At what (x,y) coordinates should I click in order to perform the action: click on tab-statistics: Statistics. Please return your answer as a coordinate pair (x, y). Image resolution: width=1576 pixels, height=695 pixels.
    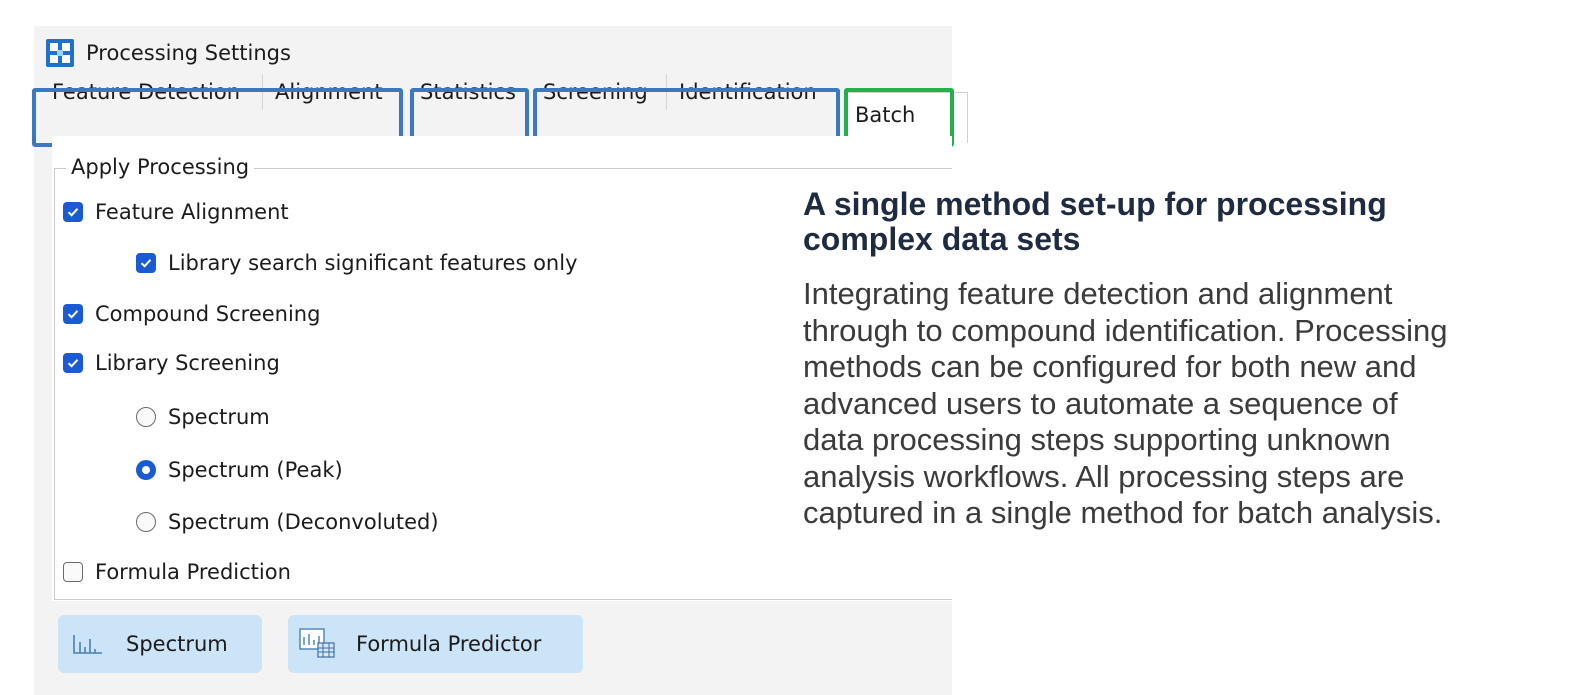
    Looking at the image, I should click on (468, 92).